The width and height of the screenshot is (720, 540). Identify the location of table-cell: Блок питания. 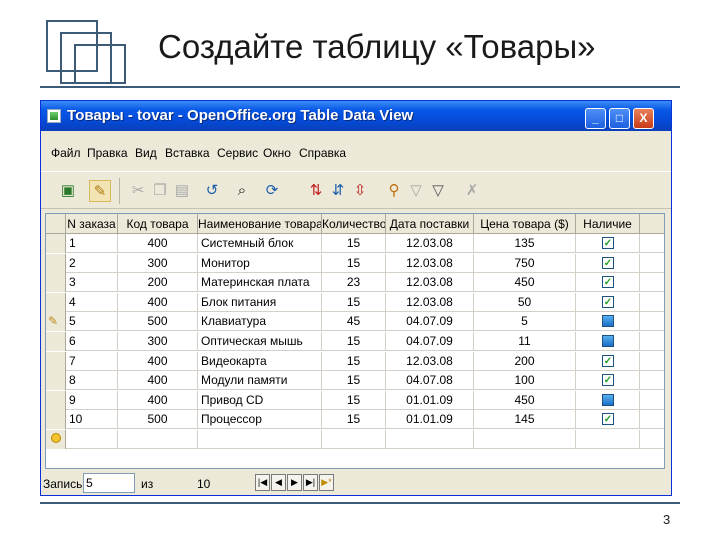
(260, 302).